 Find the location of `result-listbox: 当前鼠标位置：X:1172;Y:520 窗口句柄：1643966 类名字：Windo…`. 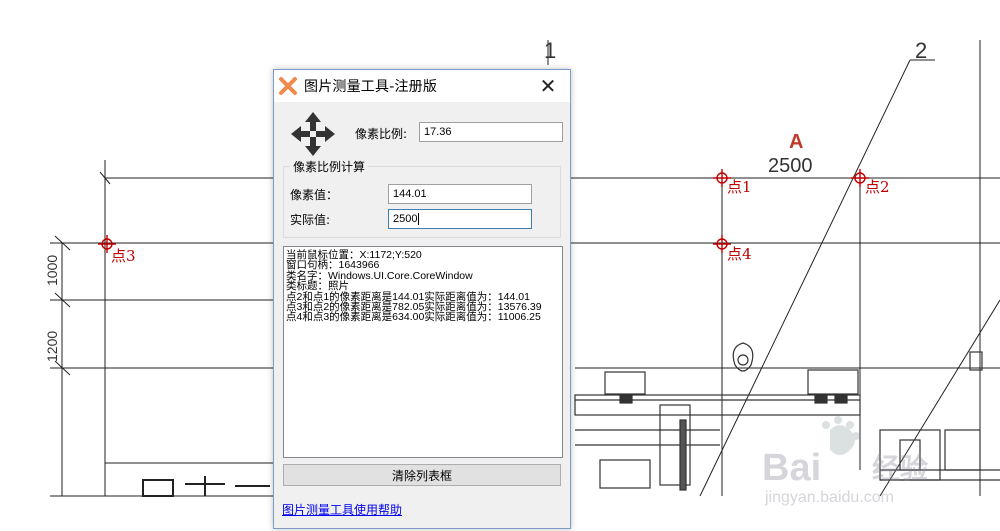

result-listbox: 当前鼠标位置：X:1172;Y:520 窗口句柄：1643966 类名字：Windo… is located at coordinates (423, 352).